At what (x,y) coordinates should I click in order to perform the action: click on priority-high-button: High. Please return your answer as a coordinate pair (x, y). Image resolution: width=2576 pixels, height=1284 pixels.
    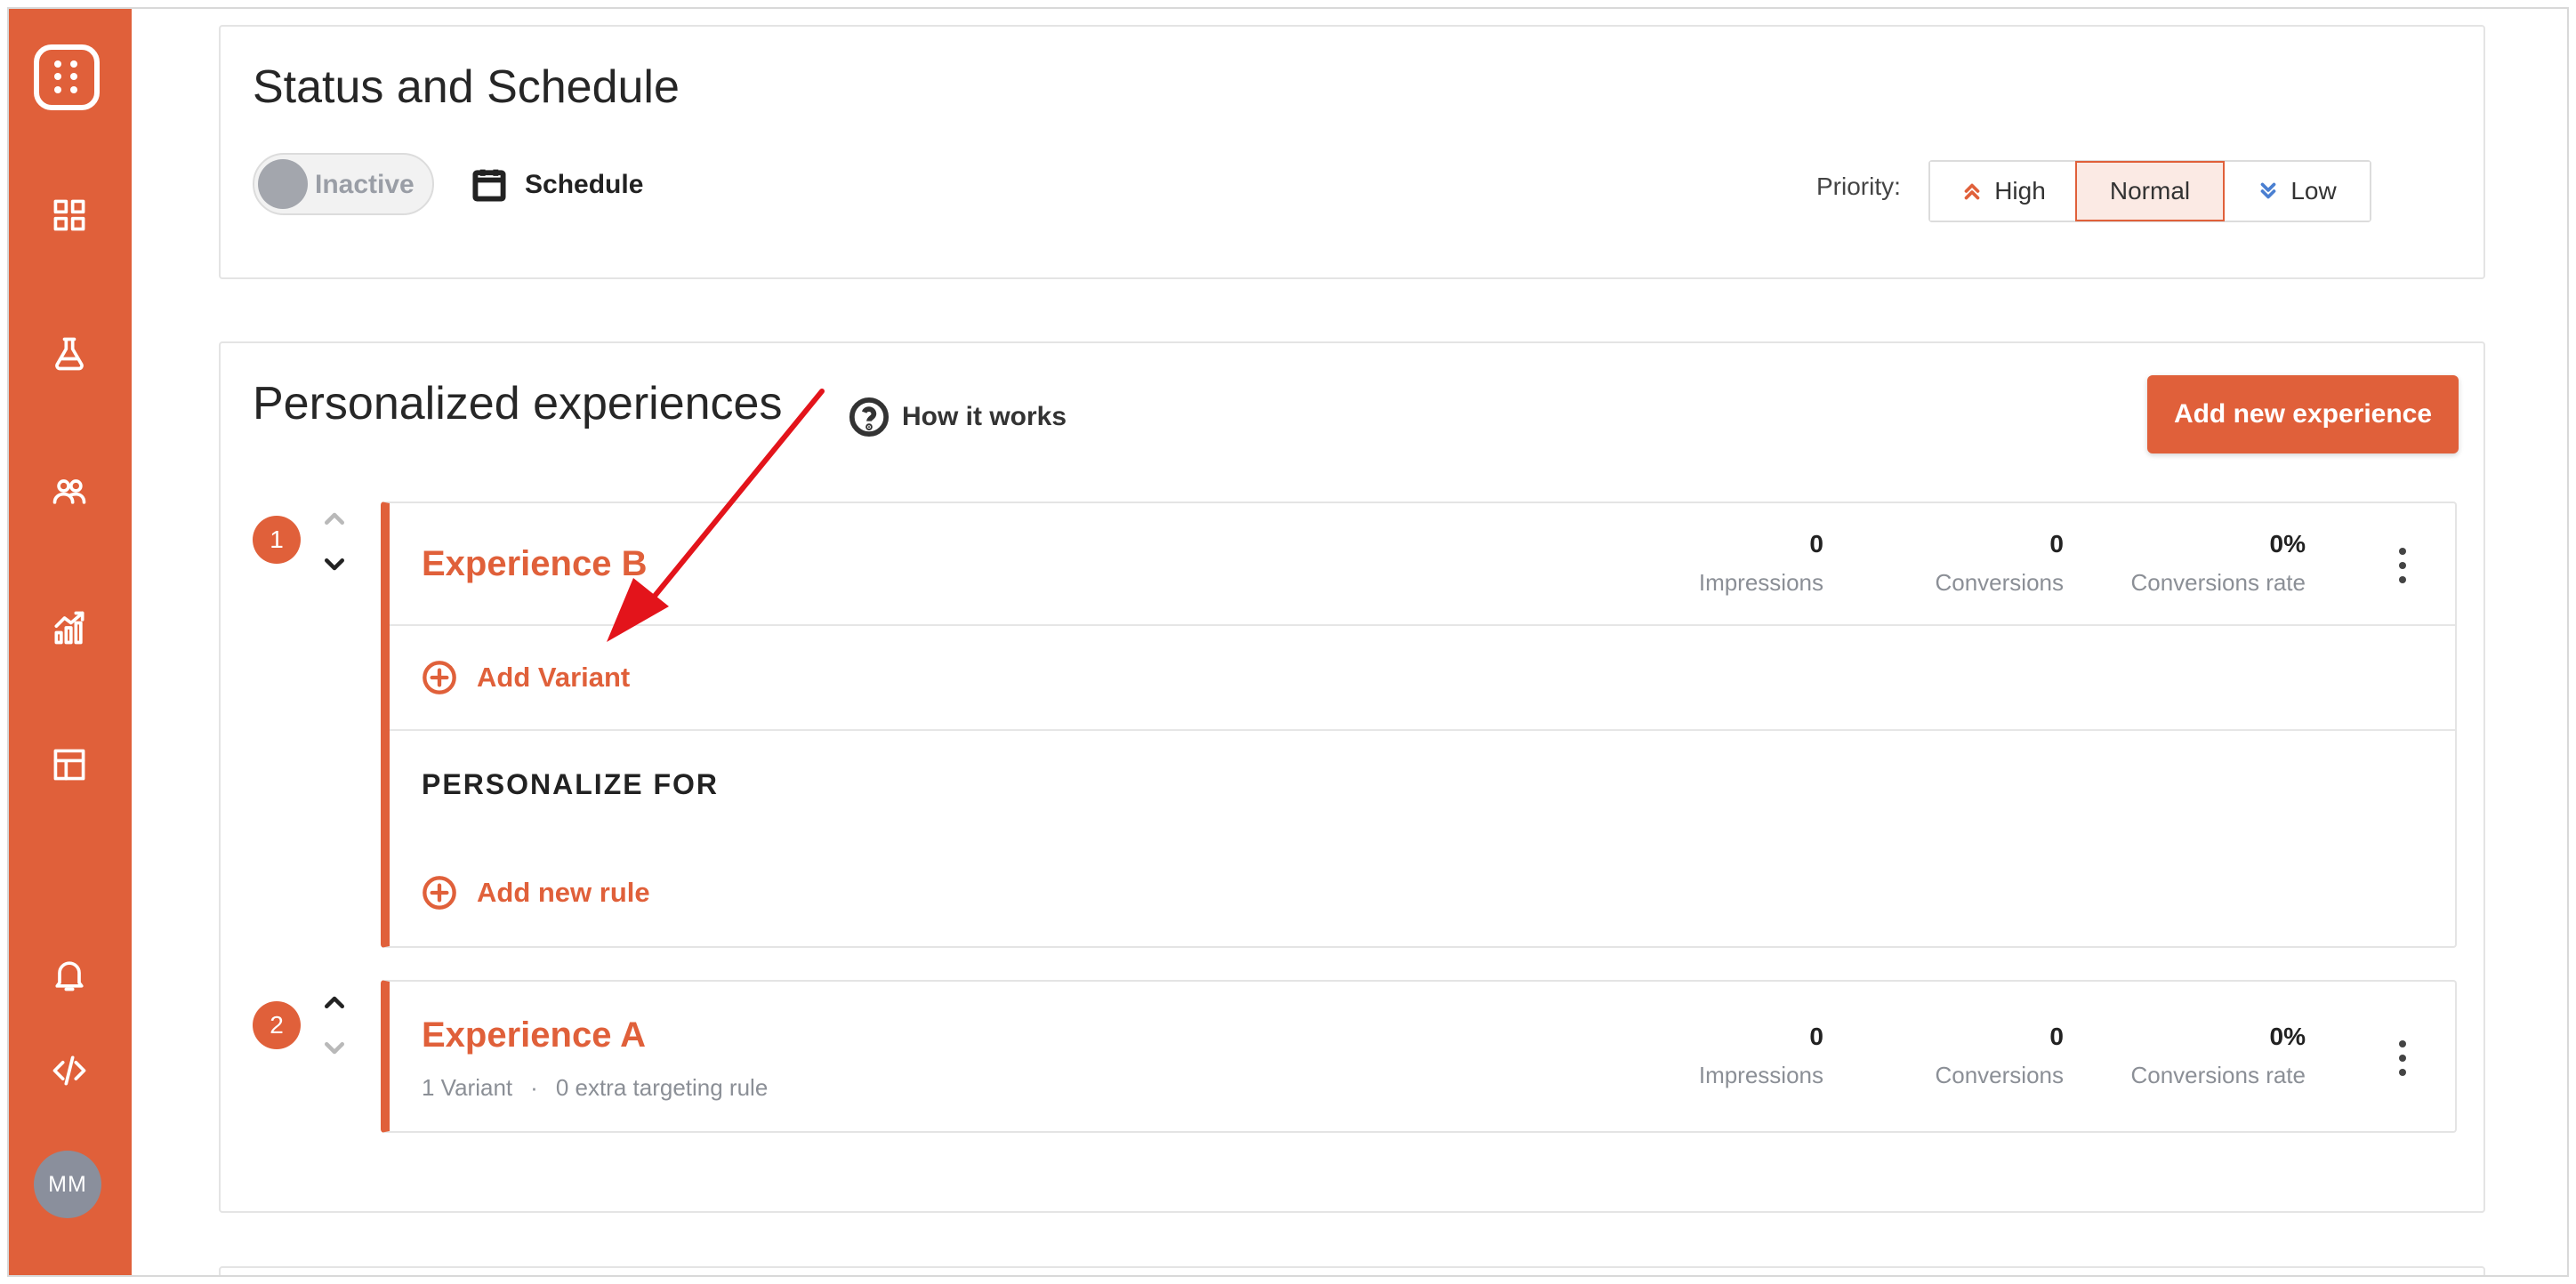
    Looking at the image, I should click on (2003, 191).